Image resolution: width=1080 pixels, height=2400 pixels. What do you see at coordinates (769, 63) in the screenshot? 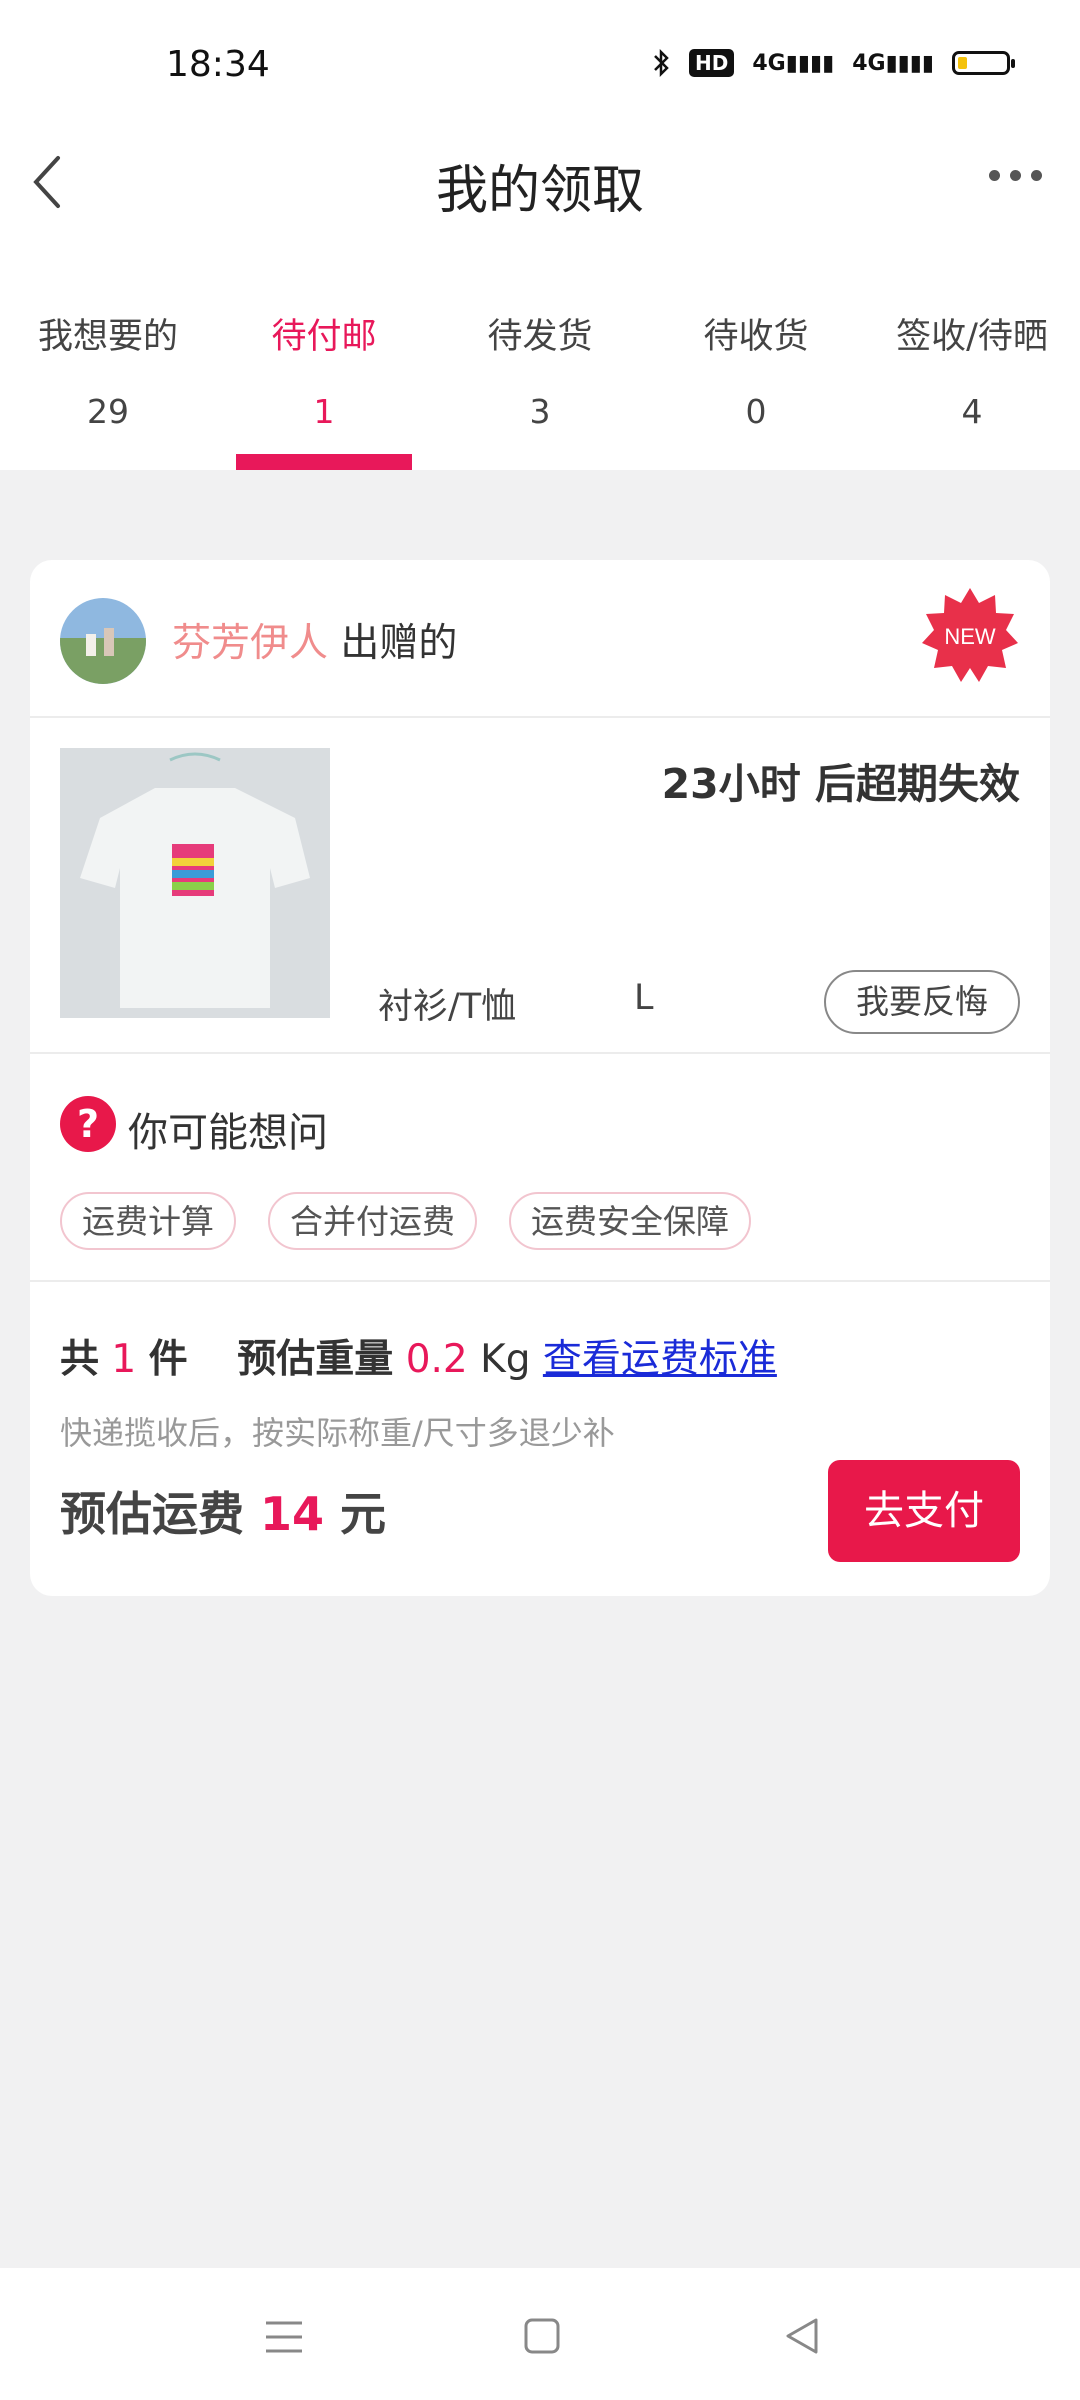
I see `net-label: 4G` at bounding box center [769, 63].